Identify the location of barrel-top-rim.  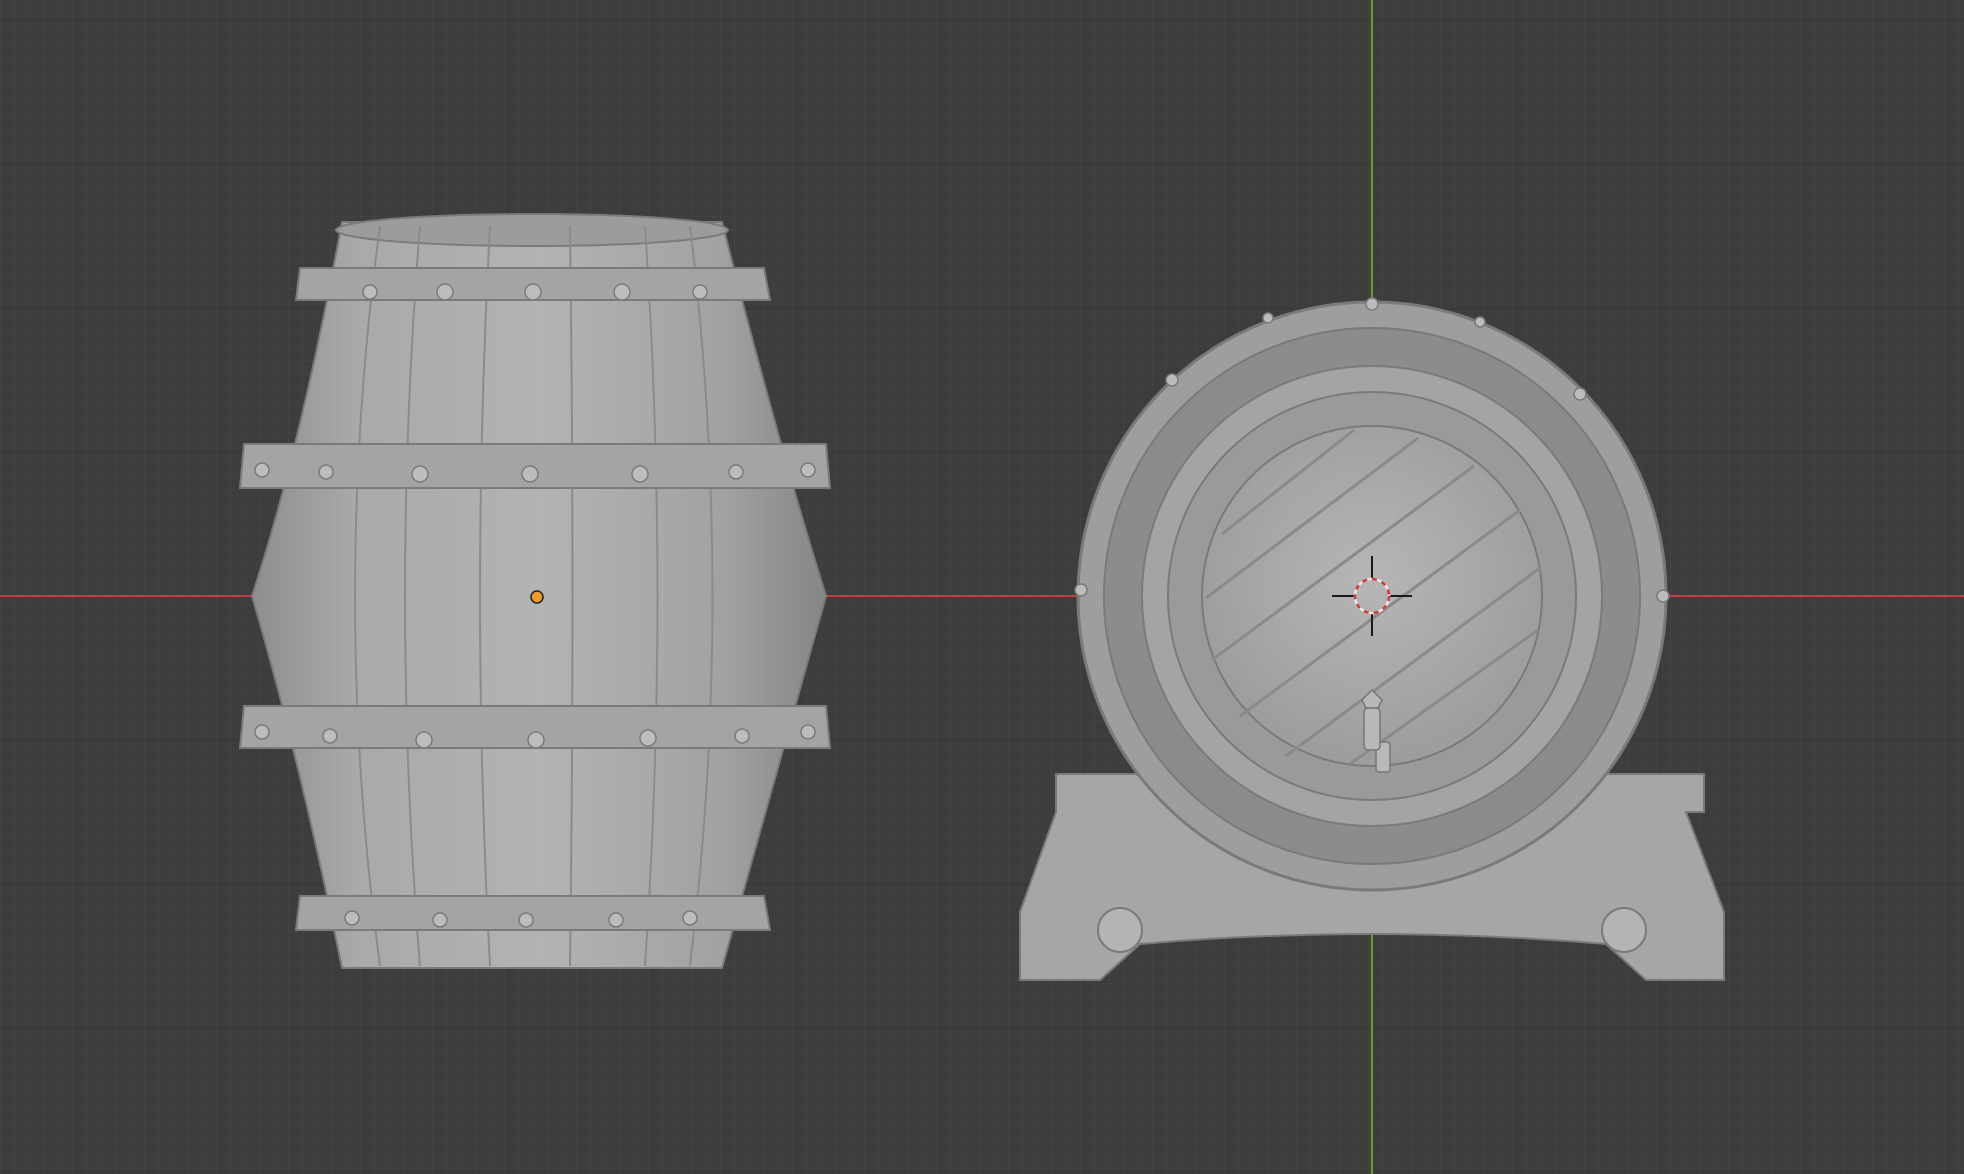
(532, 230).